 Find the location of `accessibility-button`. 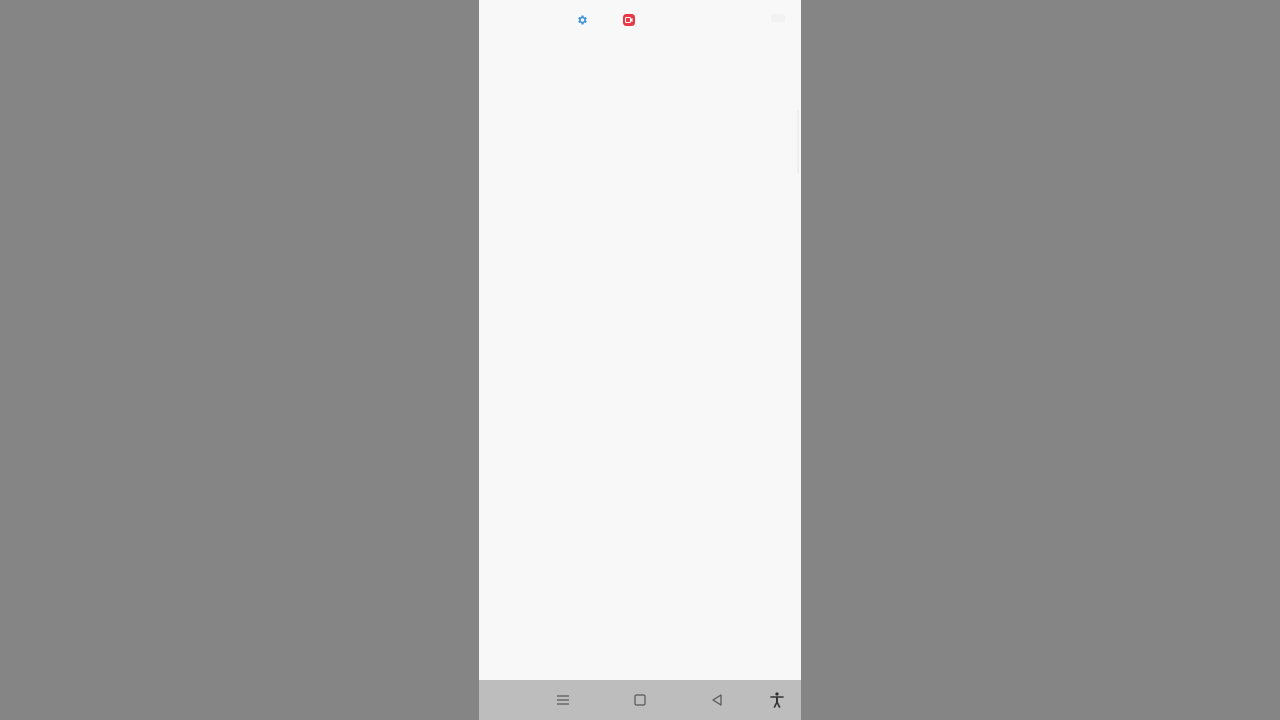

accessibility-button is located at coordinates (777, 700).